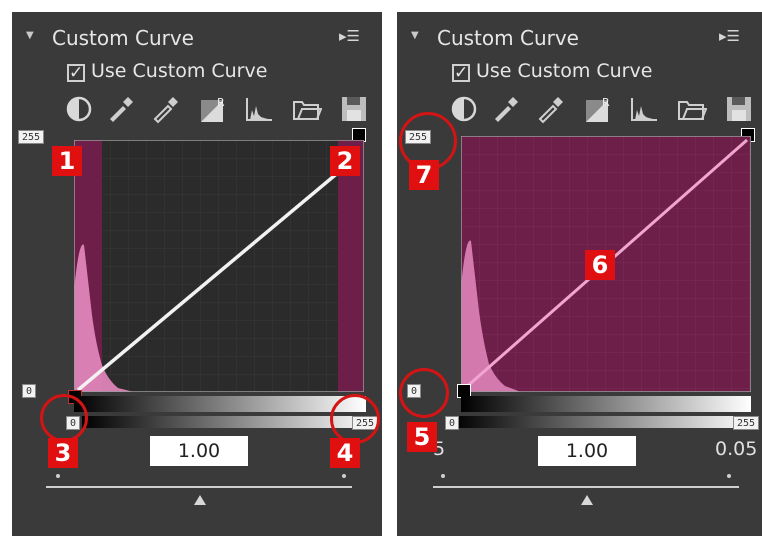 This screenshot has width=762, height=536. Describe the element at coordinates (29, 391) in the screenshot. I see `input-min-chip: 0` at that location.